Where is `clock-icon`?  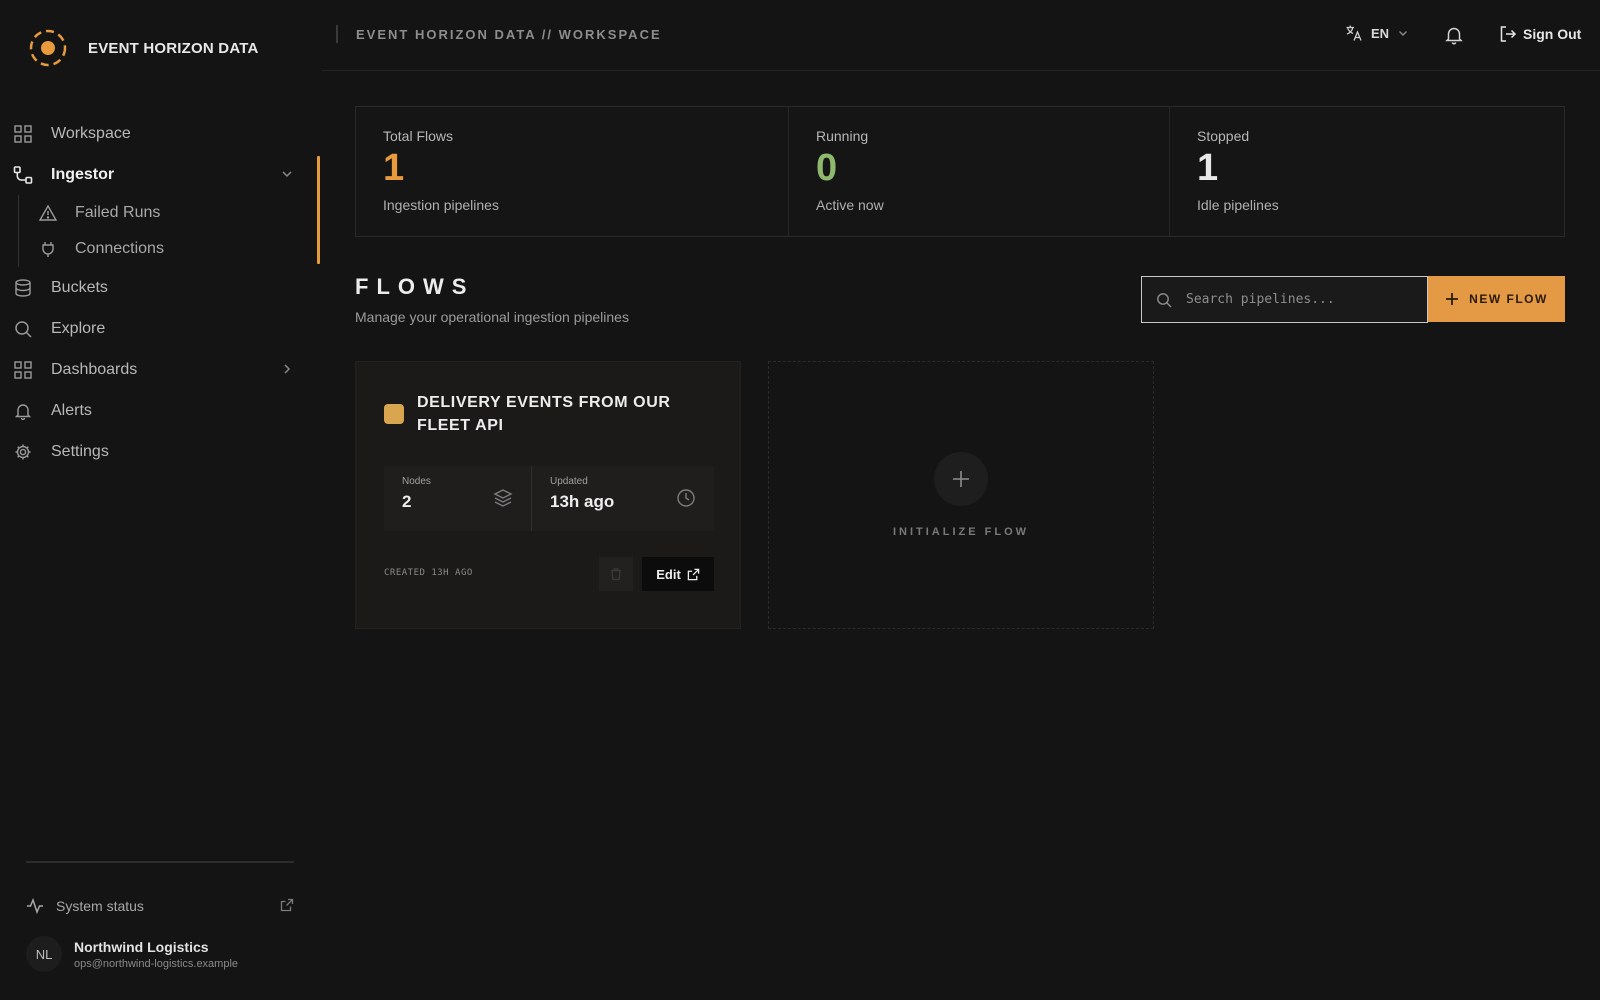 clock-icon is located at coordinates (686, 498).